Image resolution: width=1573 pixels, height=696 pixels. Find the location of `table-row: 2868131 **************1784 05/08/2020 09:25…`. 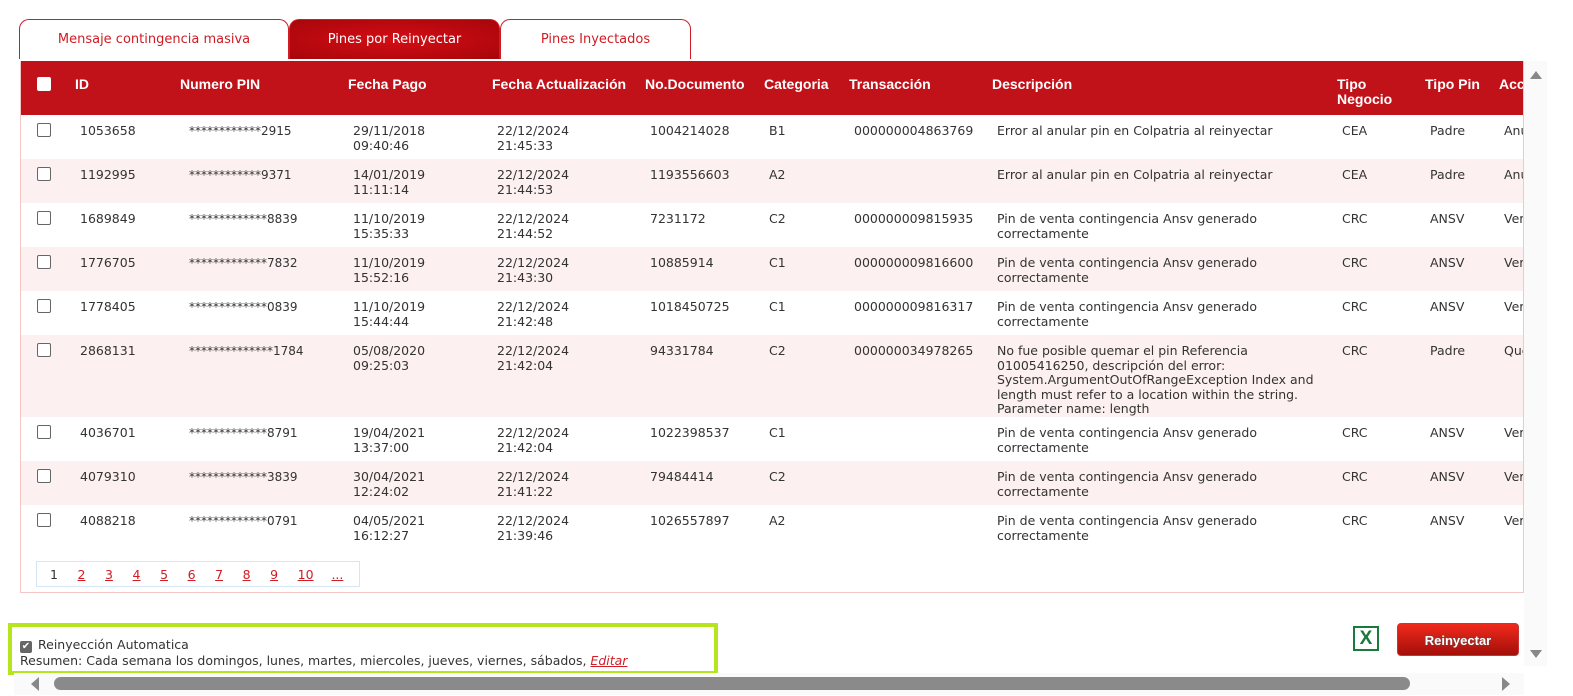

table-row: 2868131 **************1784 05/08/2020 09:25… is located at coordinates (772, 376).